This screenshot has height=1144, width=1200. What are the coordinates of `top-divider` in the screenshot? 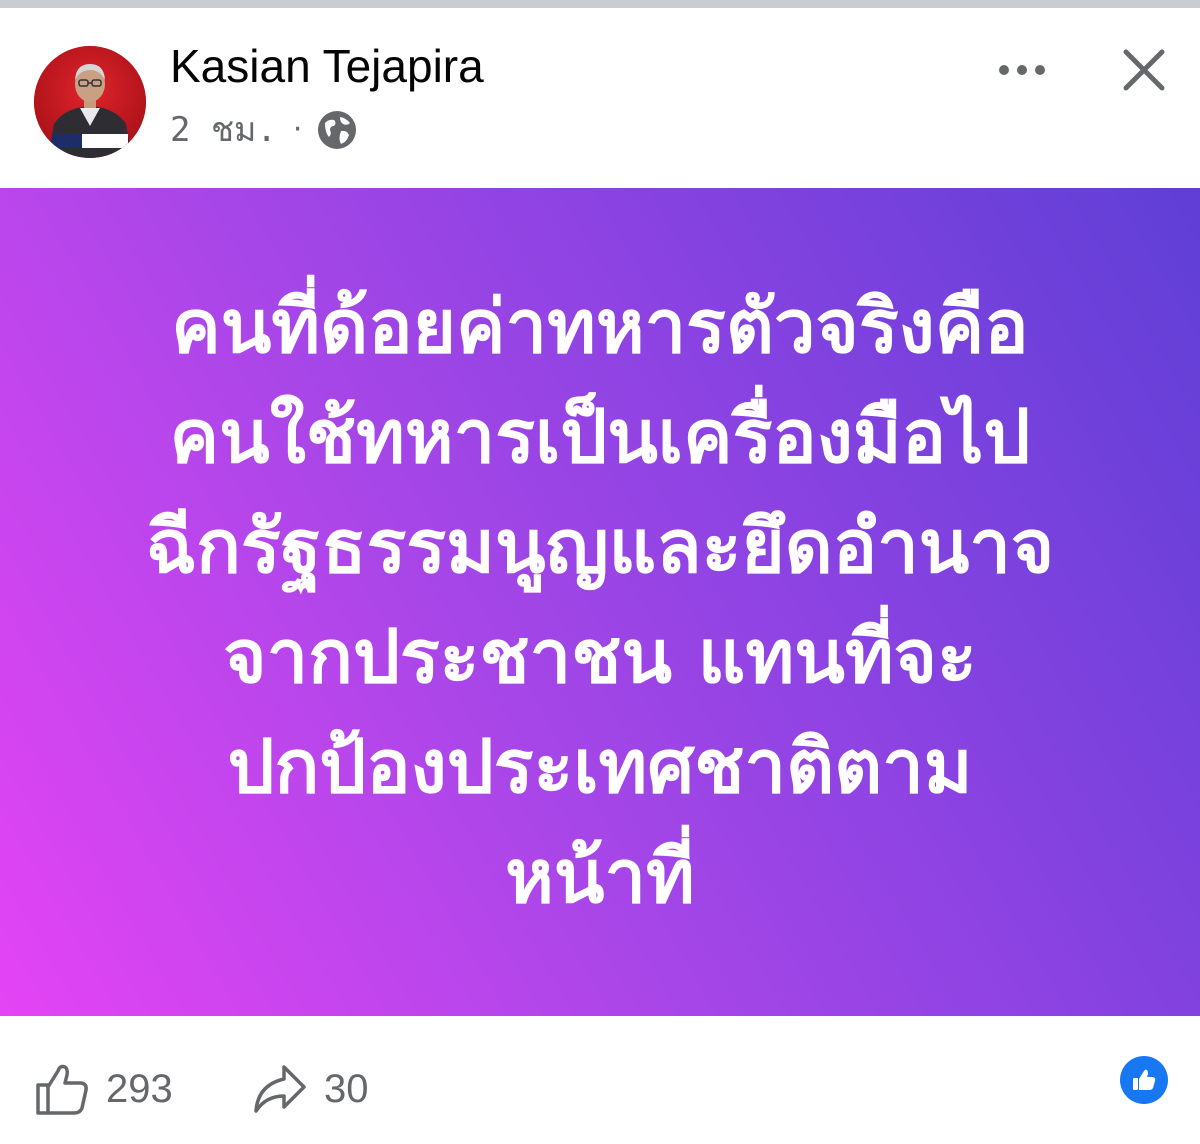 It's located at (600, 4).